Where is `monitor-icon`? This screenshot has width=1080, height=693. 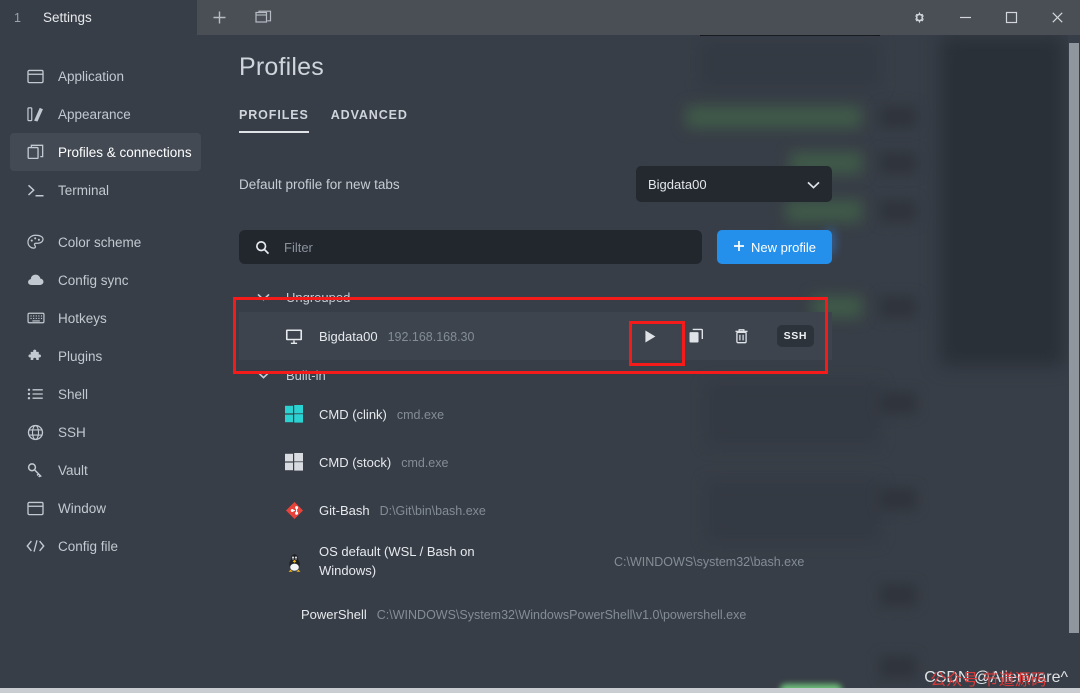
monitor-icon is located at coordinates (294, 336).